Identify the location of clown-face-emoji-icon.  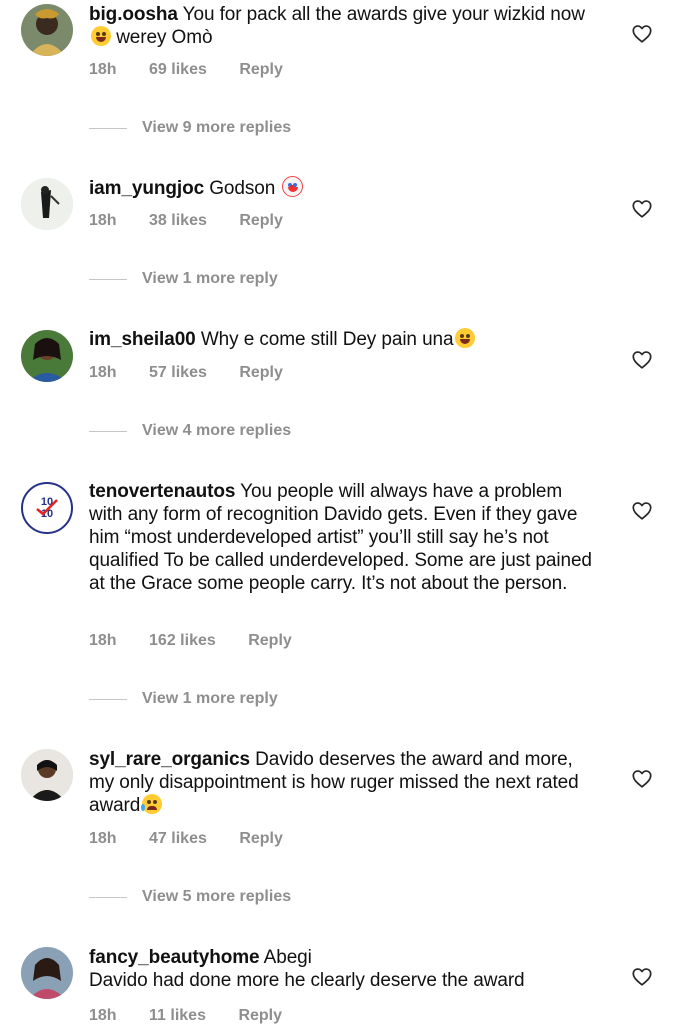
(293, 186).